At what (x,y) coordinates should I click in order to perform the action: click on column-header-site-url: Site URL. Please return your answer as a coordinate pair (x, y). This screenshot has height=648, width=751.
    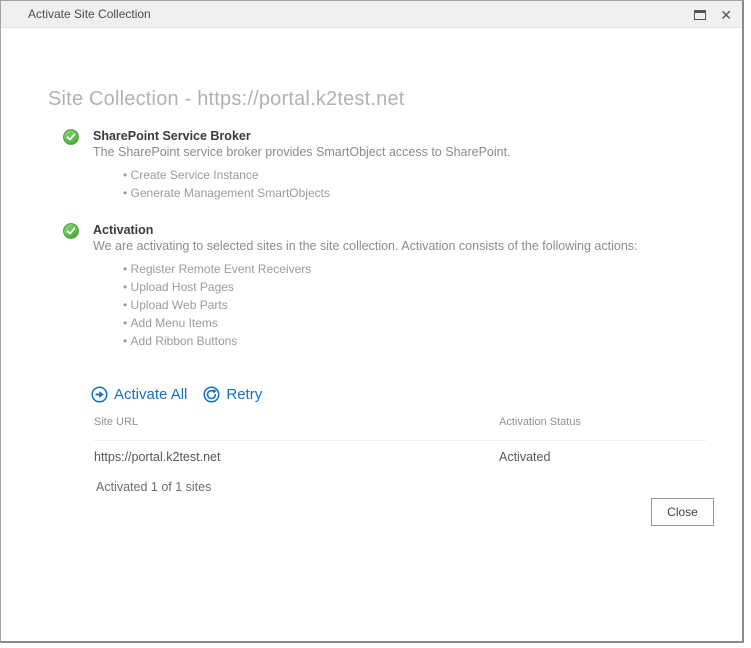
    Looking at the image, I should click on (116, 422).